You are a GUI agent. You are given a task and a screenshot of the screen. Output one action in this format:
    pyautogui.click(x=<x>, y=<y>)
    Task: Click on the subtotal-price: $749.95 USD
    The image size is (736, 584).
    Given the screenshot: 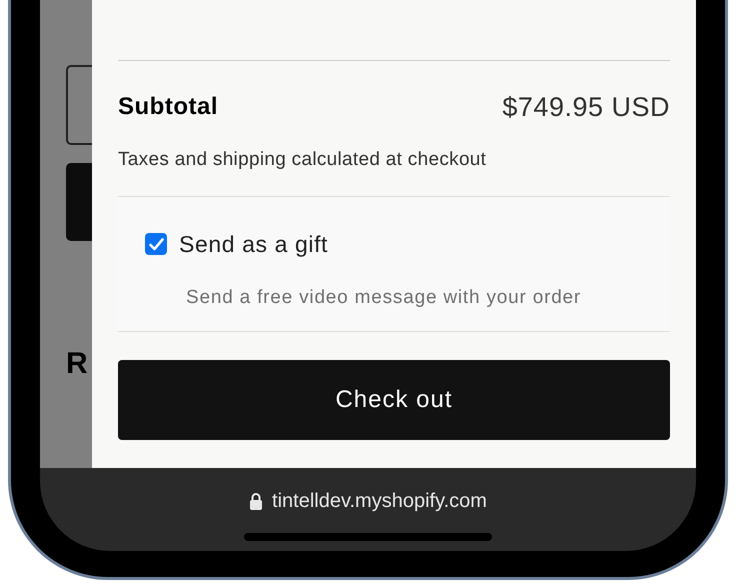 What is the action you would take?
    pyautogui.click(x=586, y=107)
    